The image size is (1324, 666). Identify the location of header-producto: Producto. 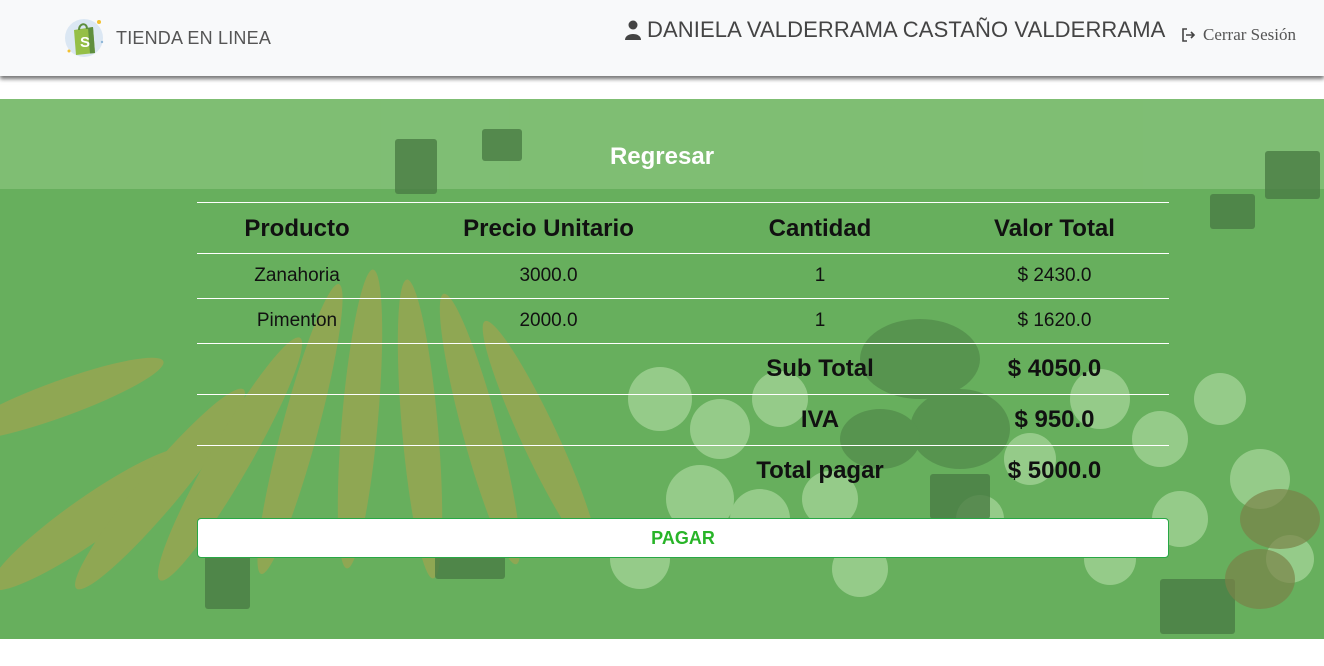
(297, 228).